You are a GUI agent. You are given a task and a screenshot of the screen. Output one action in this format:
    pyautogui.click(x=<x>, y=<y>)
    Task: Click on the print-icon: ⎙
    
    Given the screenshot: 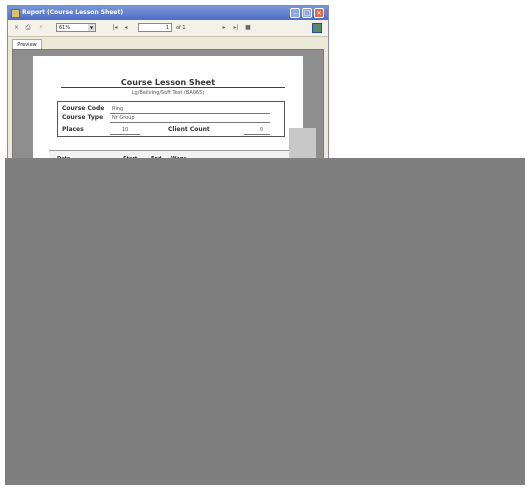 What is the action you would take?
    pyautogui.click(x=28, y=28)
    